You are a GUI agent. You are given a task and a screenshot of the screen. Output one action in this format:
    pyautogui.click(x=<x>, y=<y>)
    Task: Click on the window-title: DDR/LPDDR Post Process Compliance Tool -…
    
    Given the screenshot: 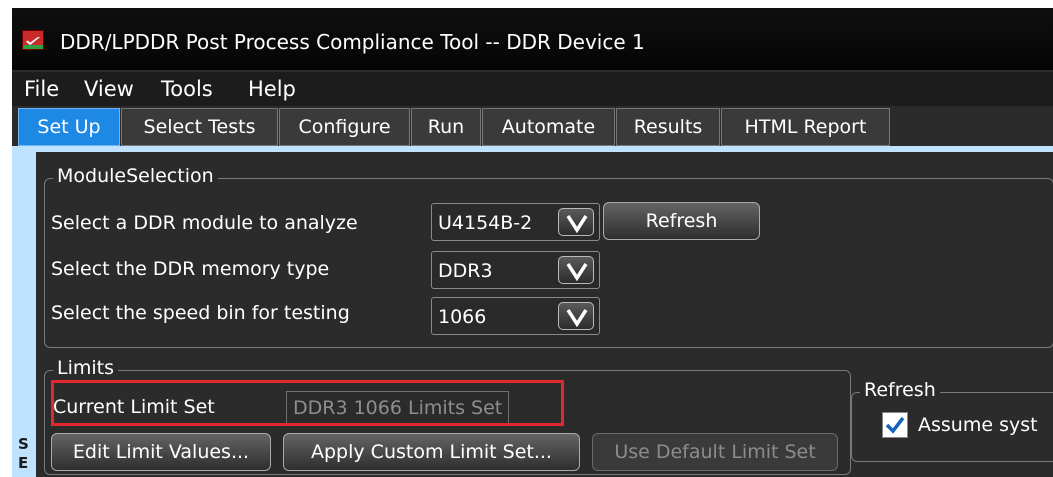 What is the action you would take?
    pyautogui.click(x=352, y=42)
    